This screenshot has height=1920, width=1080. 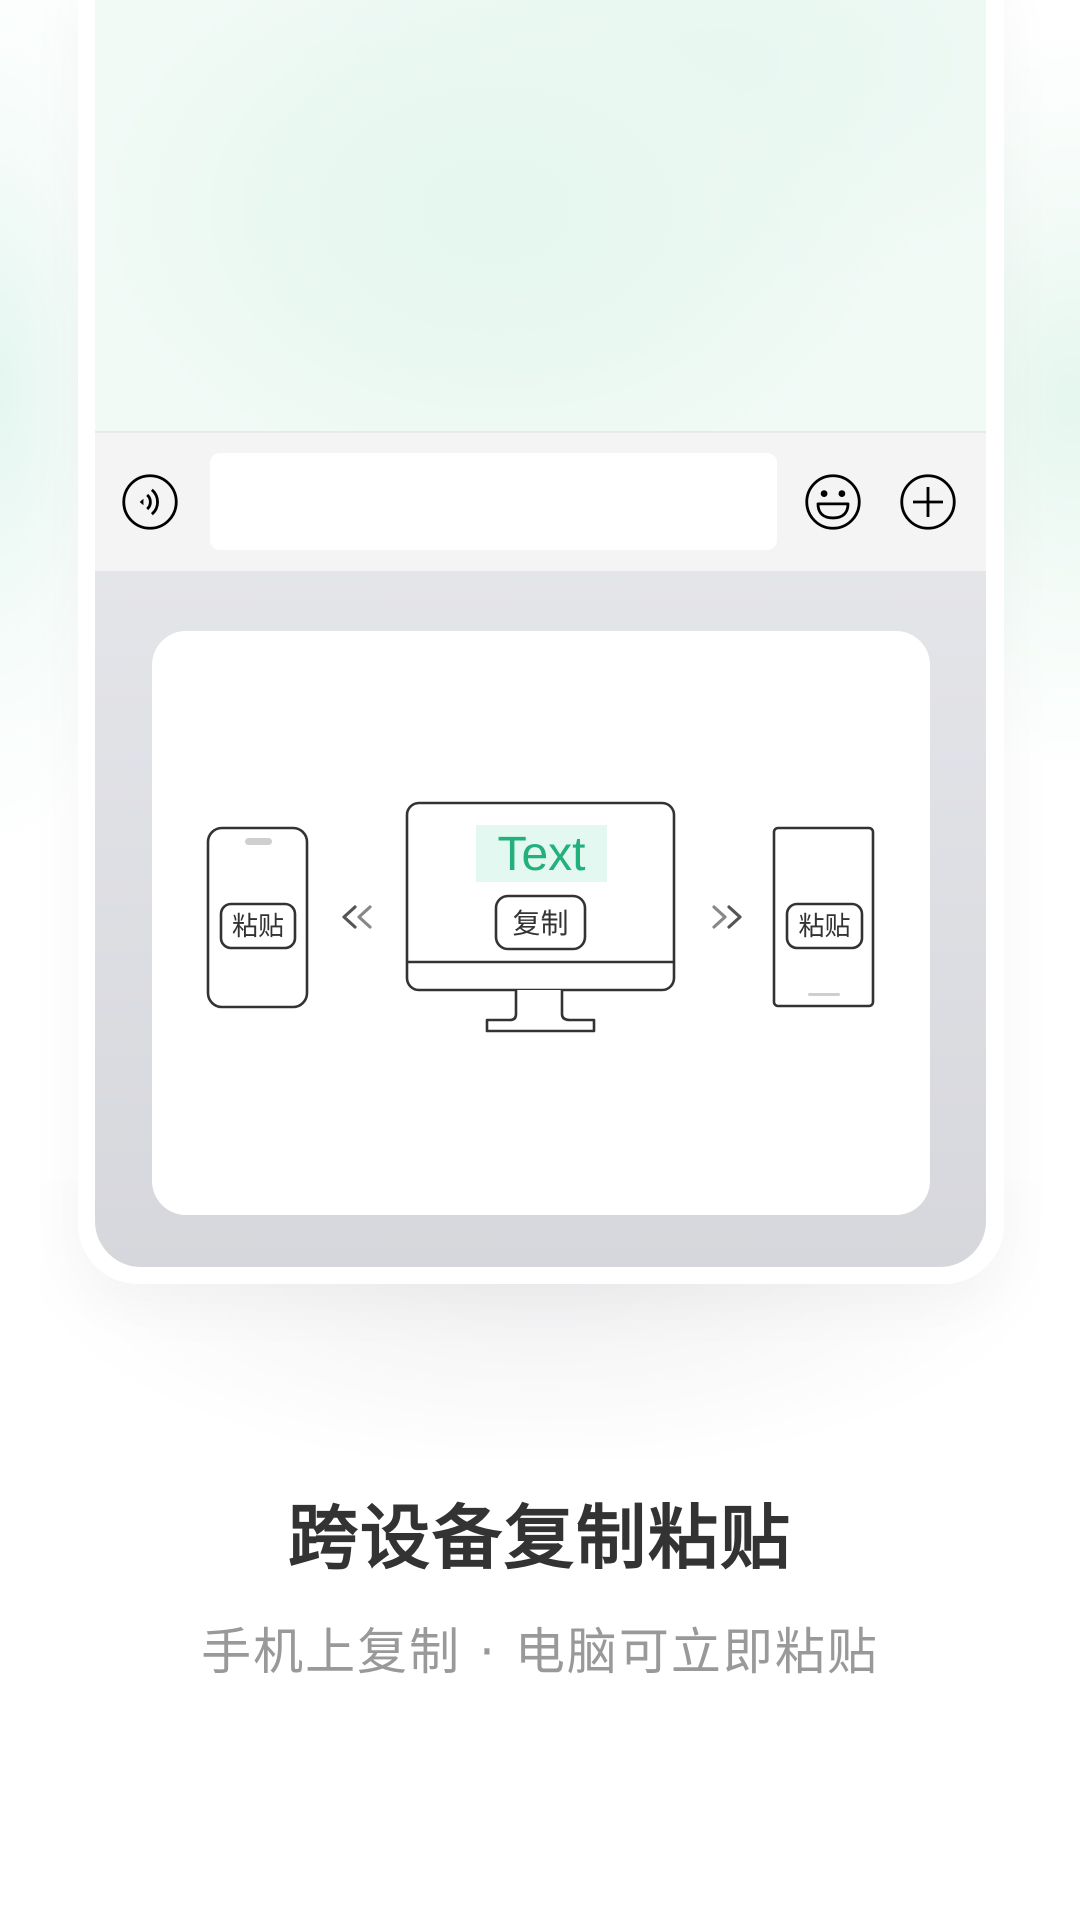 I want to click on right-paste-label: 粘贴, so click(x=824, y=927).